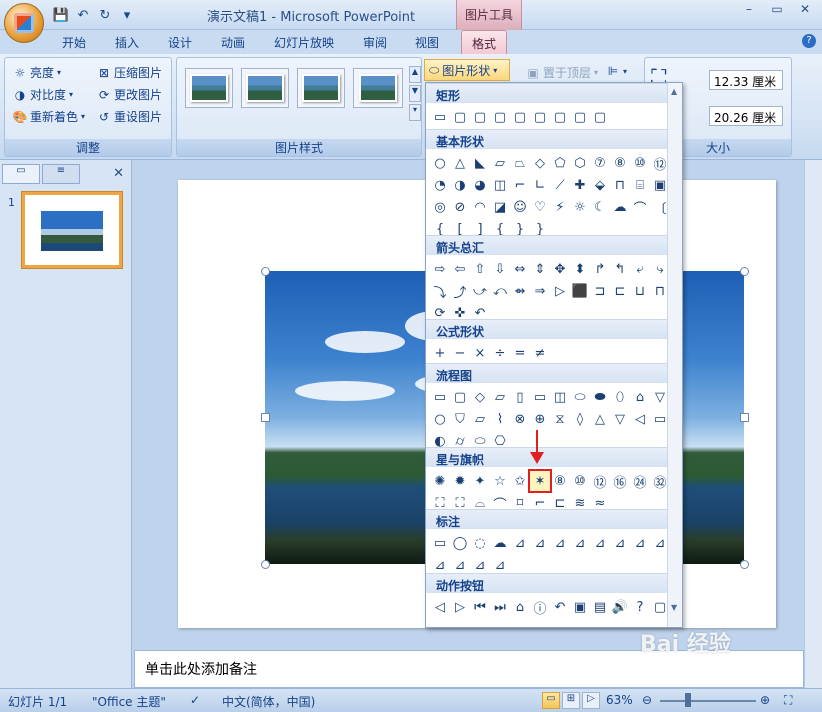  What do you see at coordinates (500, 269) in the screenshot?
I see `shape-option: ⇩` at bounding box center [500, 269].